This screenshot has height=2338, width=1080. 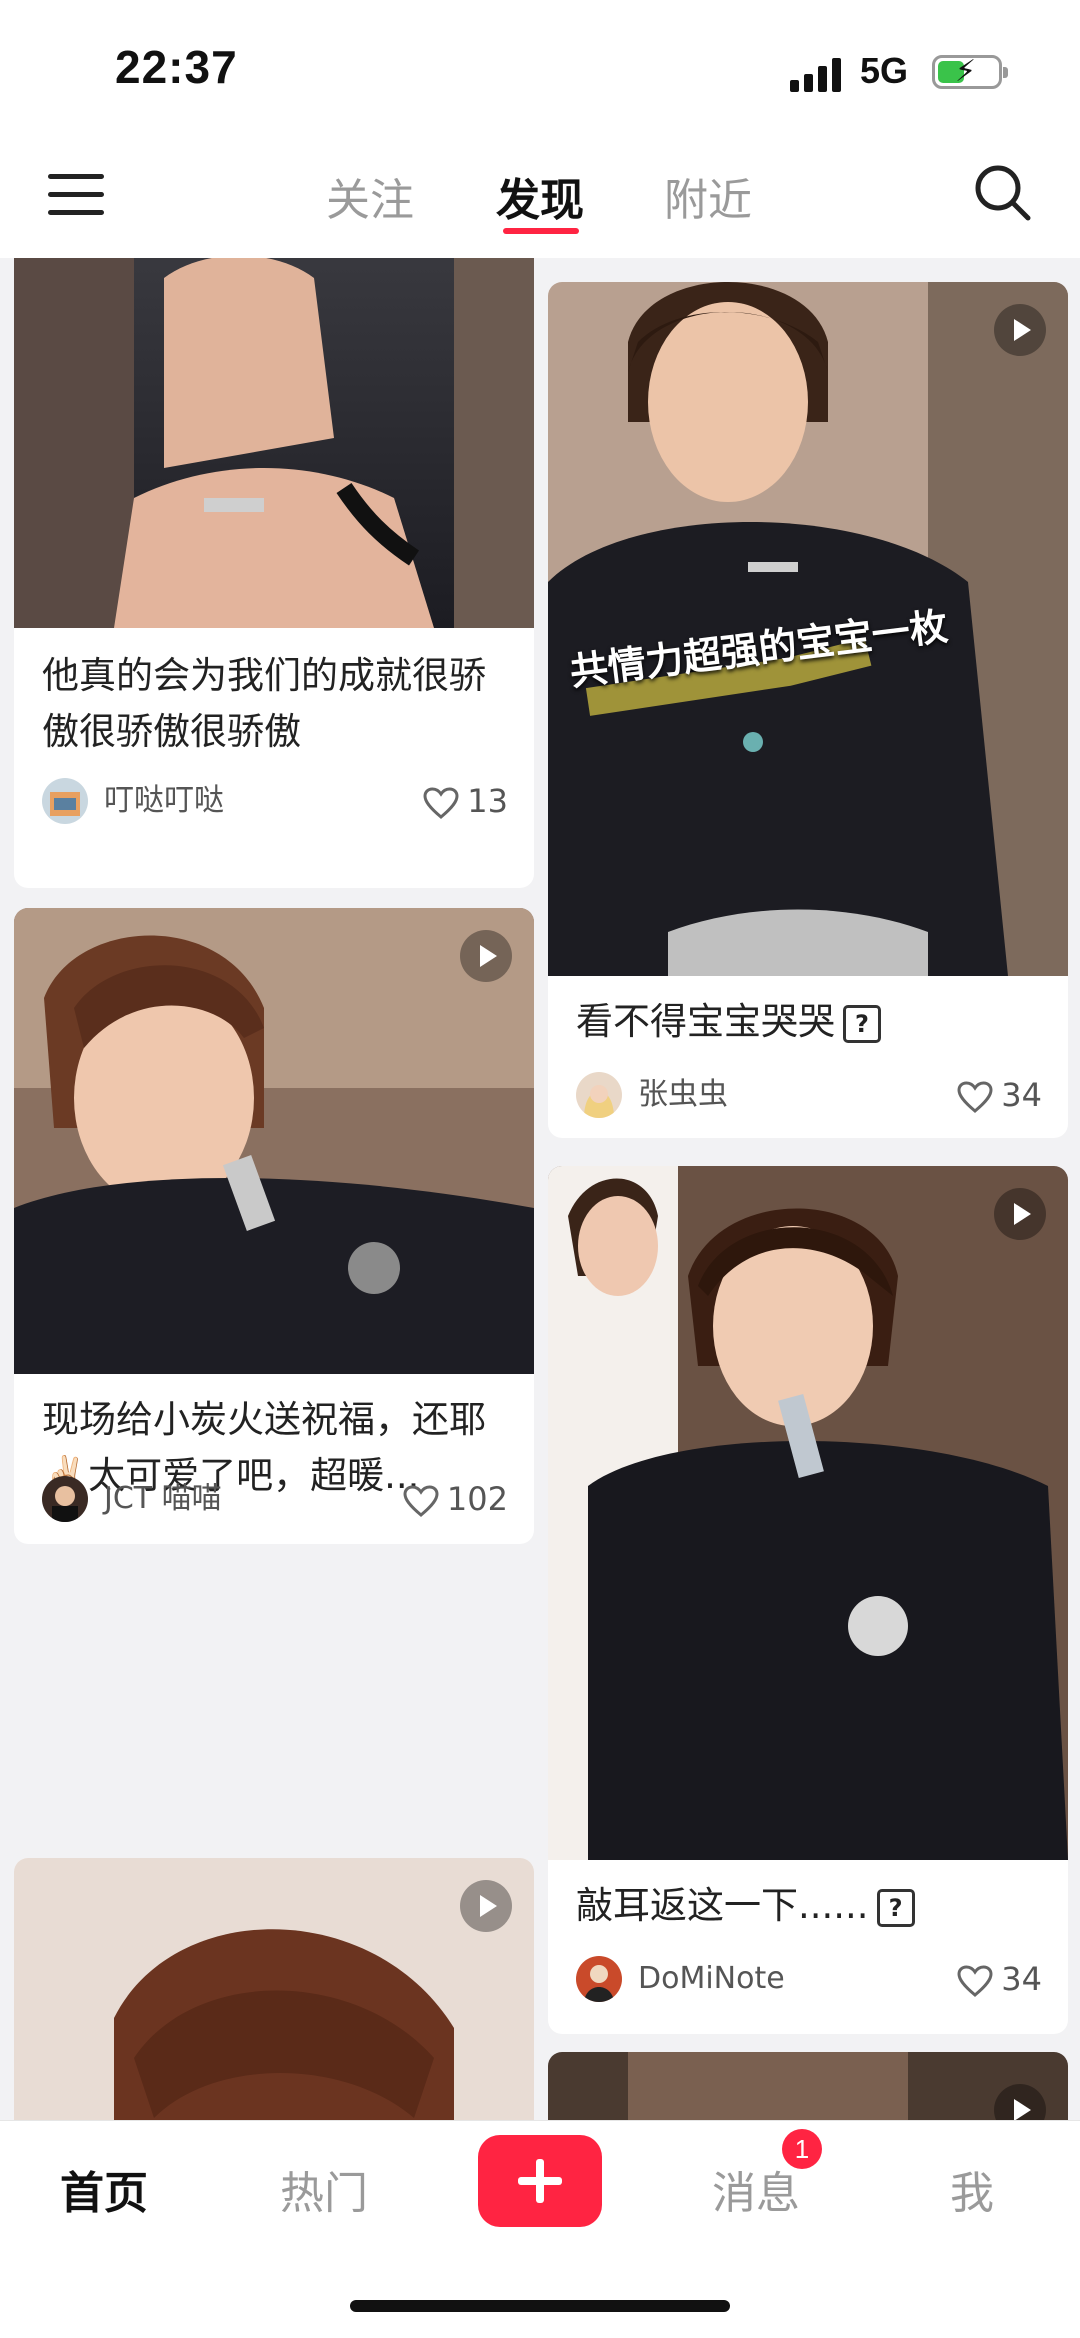 What do you see at coordinates (711, 1979) in the screenshot?
I see `author-name: DoMiNote` at bounding box center [711, 1979].